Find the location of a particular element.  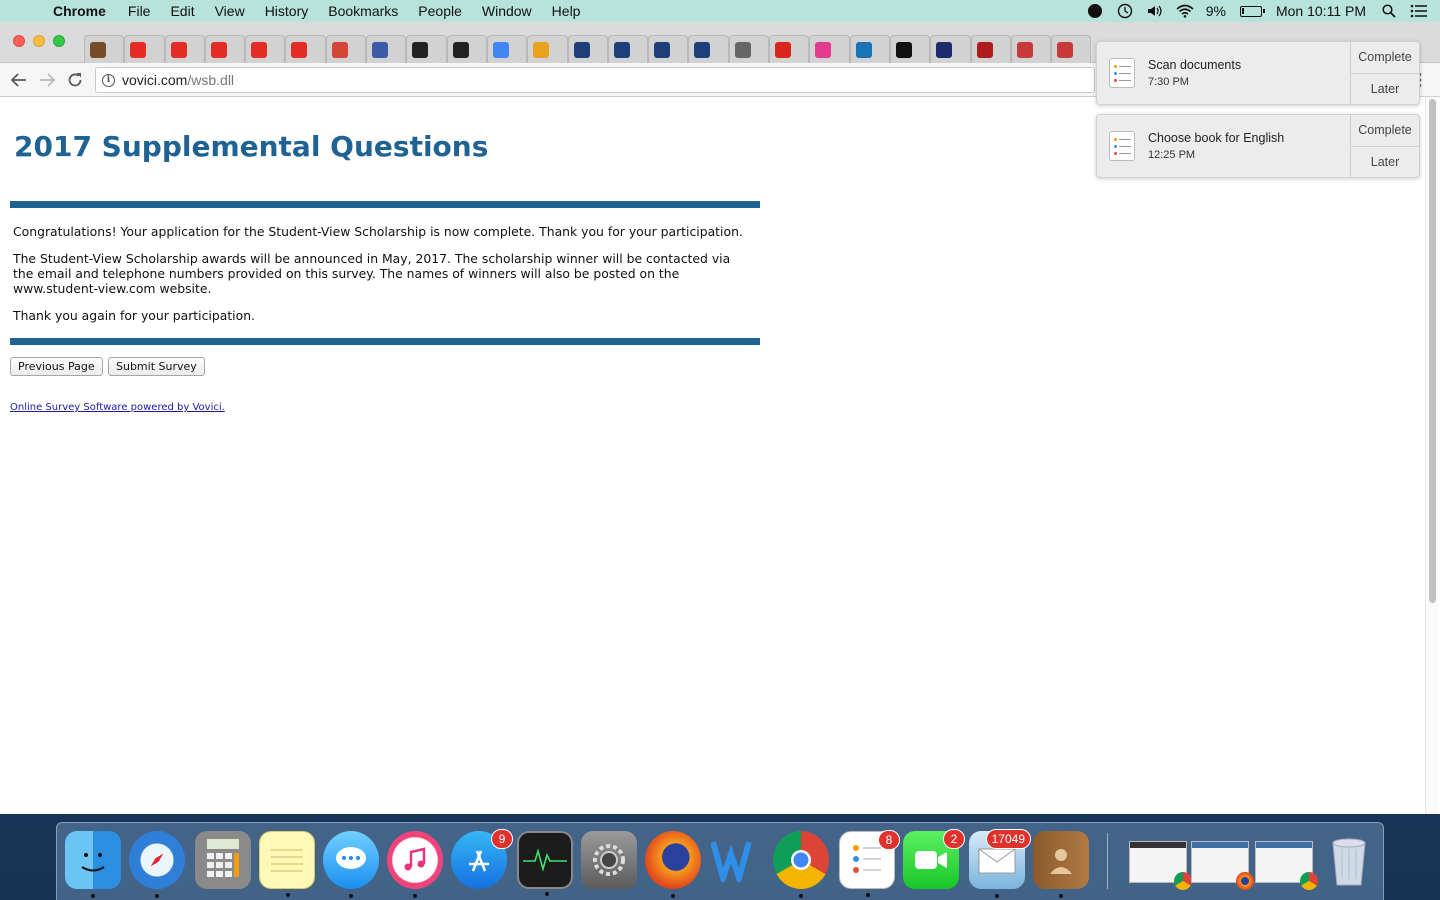

battery-percentage: 9% is located at coordinates (1215, 11).